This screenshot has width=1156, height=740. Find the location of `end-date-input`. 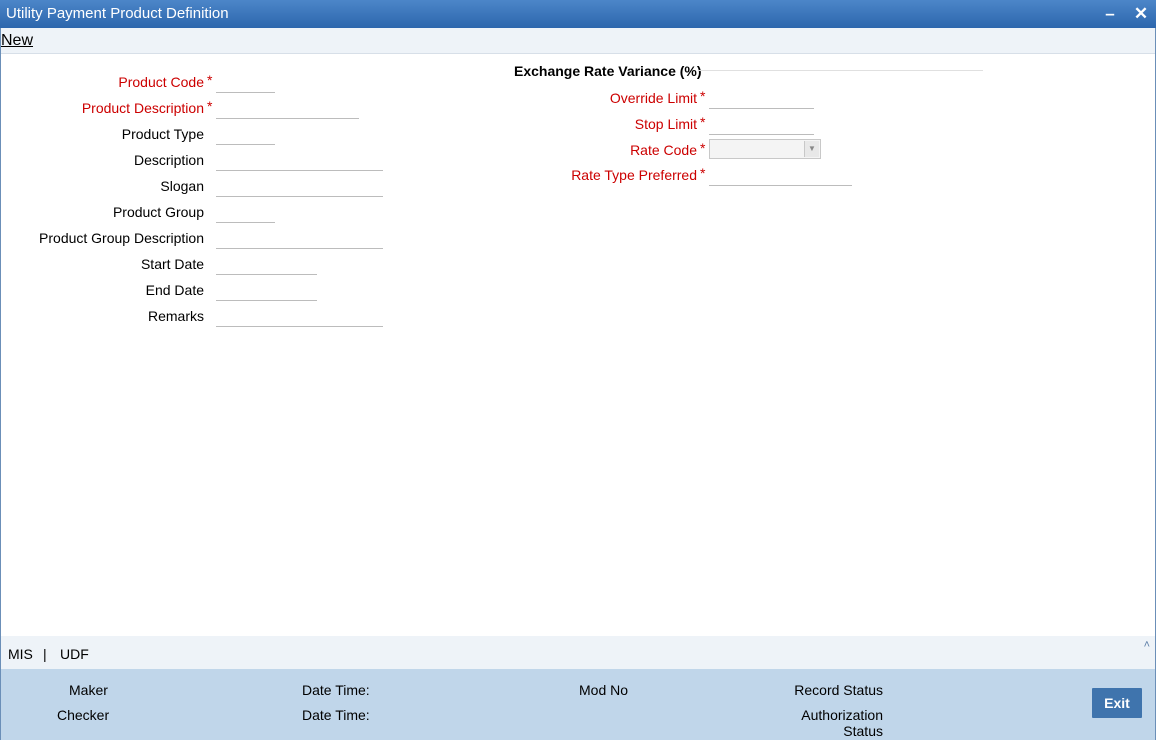

end-date-input is located at coordinates (266, 291).